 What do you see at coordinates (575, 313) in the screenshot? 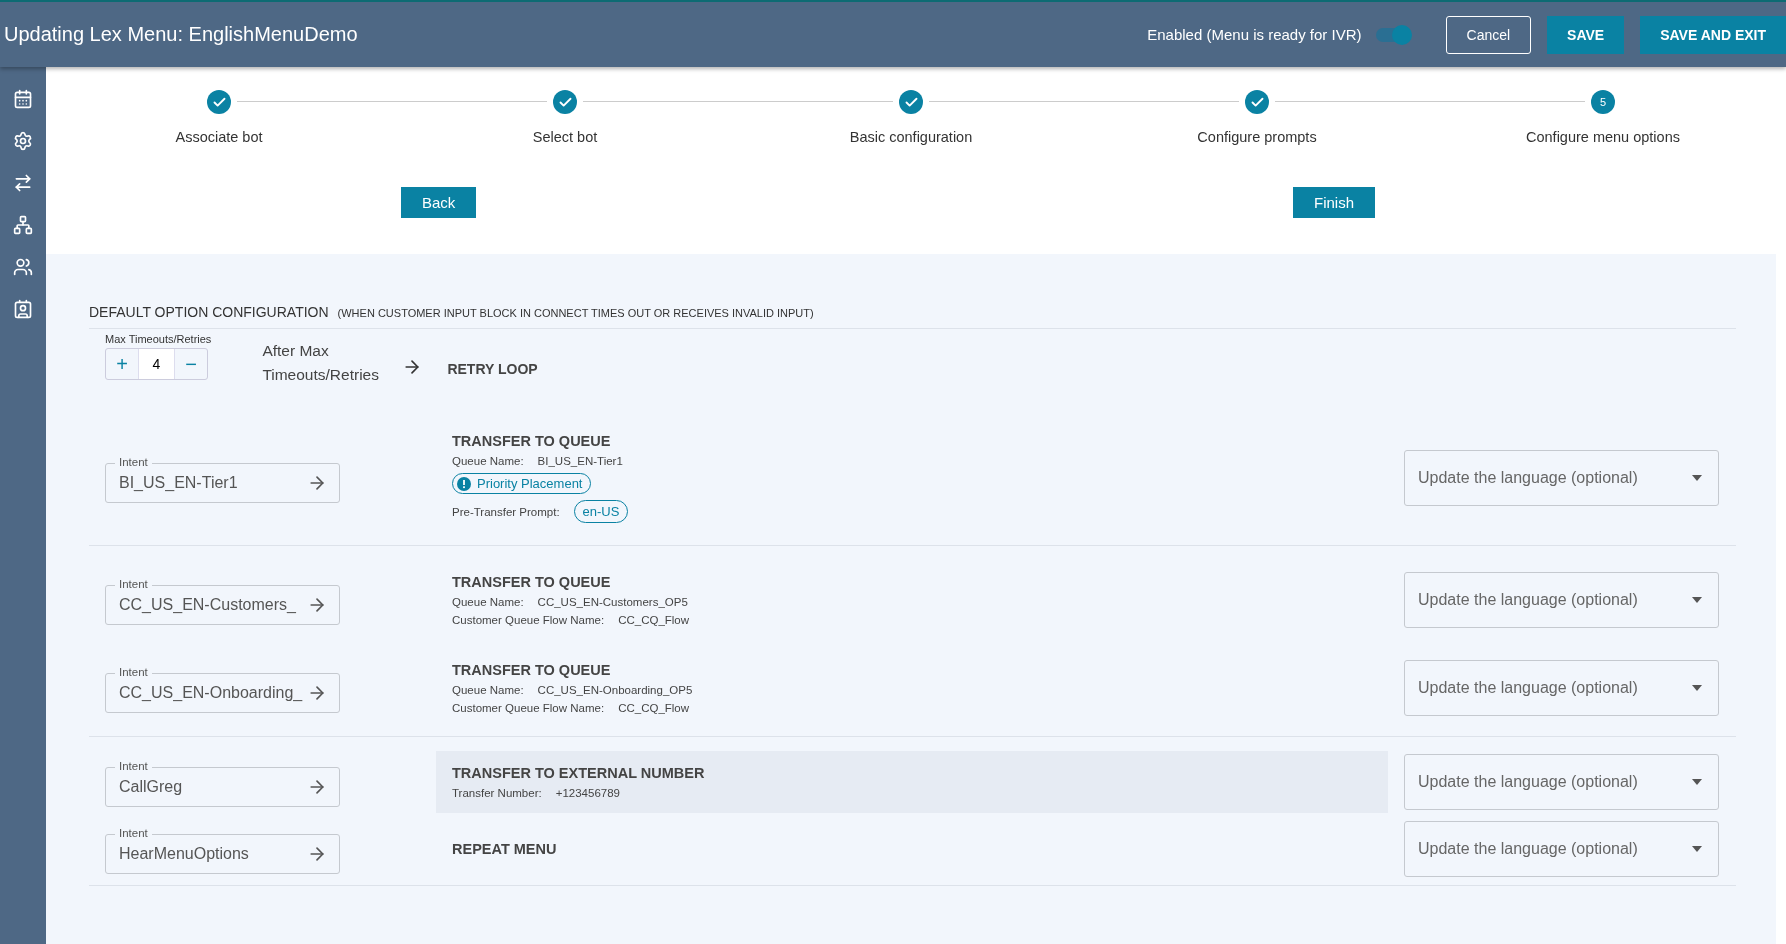
I see `section-subtitle: (WHEN CUSTOMER INPUT BLOCK IN CONNECT TIMES OUT OR RECEIVES INVALID INPUT)` at bounding box center [575, 313].